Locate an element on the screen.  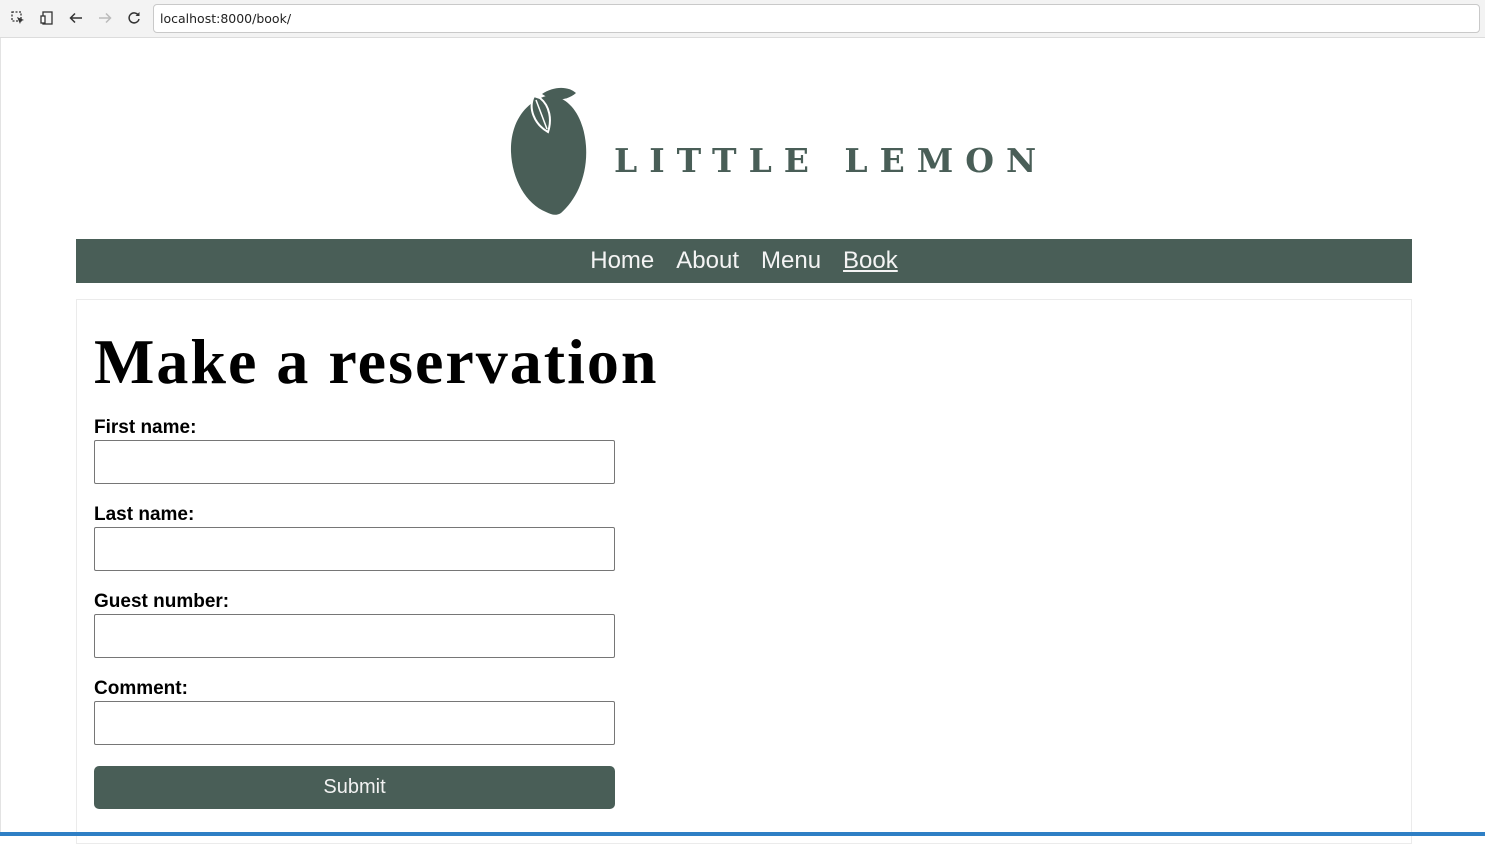
comment-label: Comment: is located at coordinates (141, 688).